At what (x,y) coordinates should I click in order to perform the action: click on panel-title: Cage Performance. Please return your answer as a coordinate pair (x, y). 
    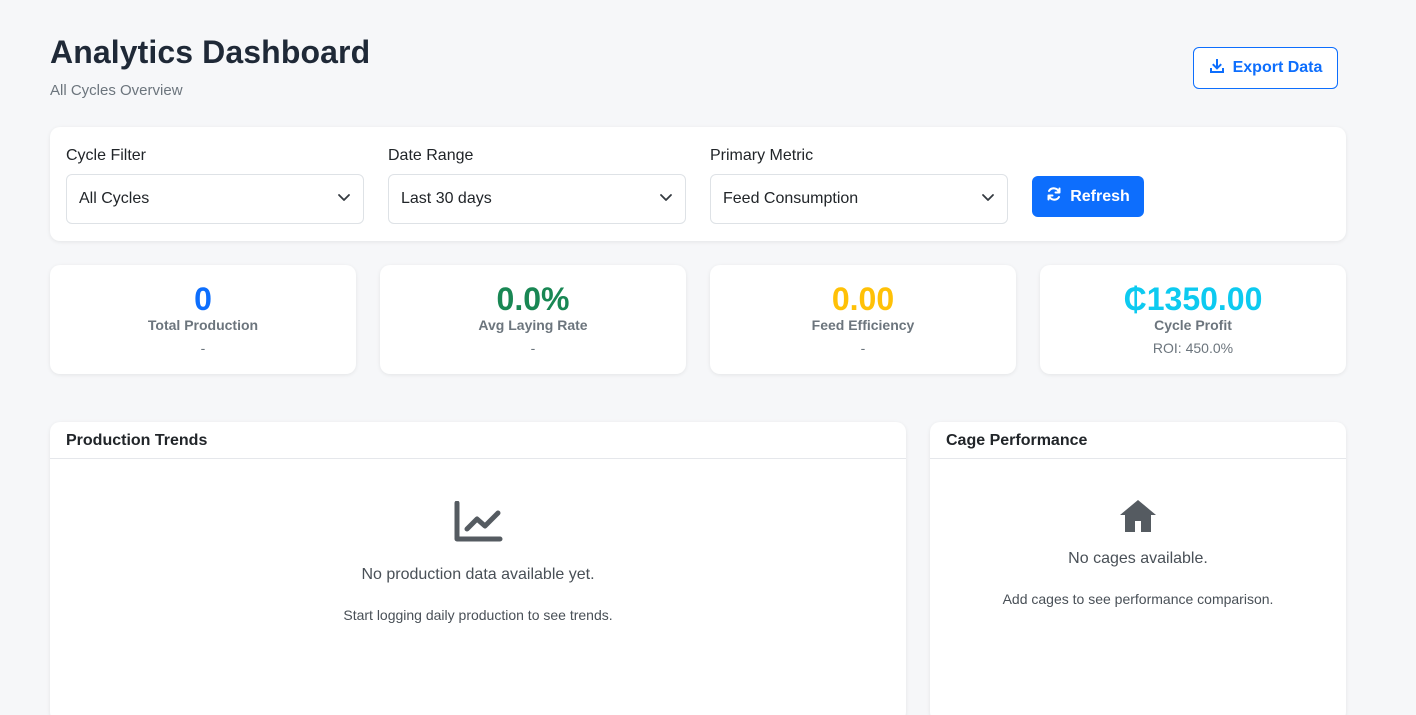
    Looking at the image, I should click on (1138, 440).